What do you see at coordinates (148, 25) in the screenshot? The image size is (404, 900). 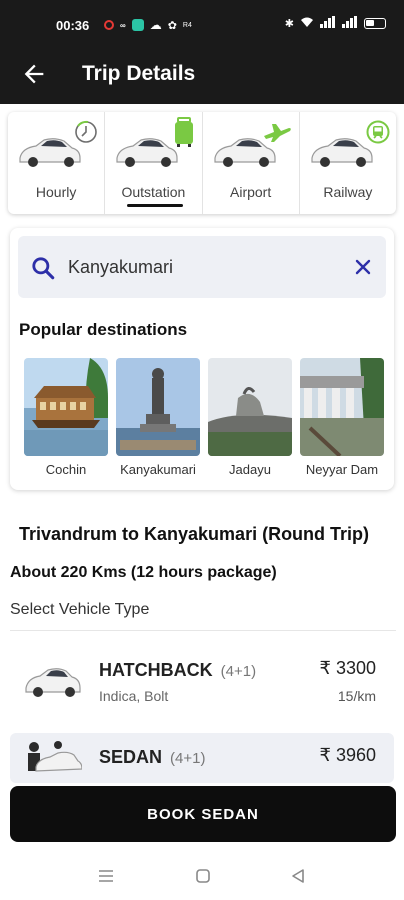 I see `notification-icons: ∞ ☁ ✿ R4` at bounding box center [148, 25].